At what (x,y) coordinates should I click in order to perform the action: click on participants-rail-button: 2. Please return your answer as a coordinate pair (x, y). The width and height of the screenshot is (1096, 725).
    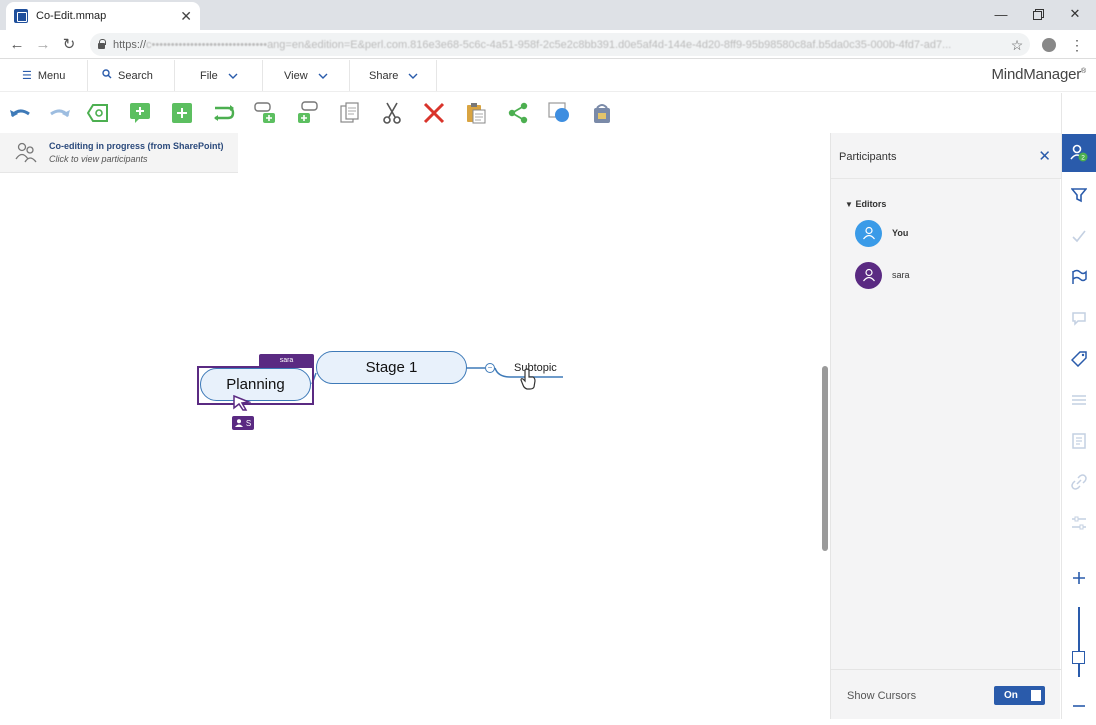
    Looking at the image, I should click on (1079, 153).